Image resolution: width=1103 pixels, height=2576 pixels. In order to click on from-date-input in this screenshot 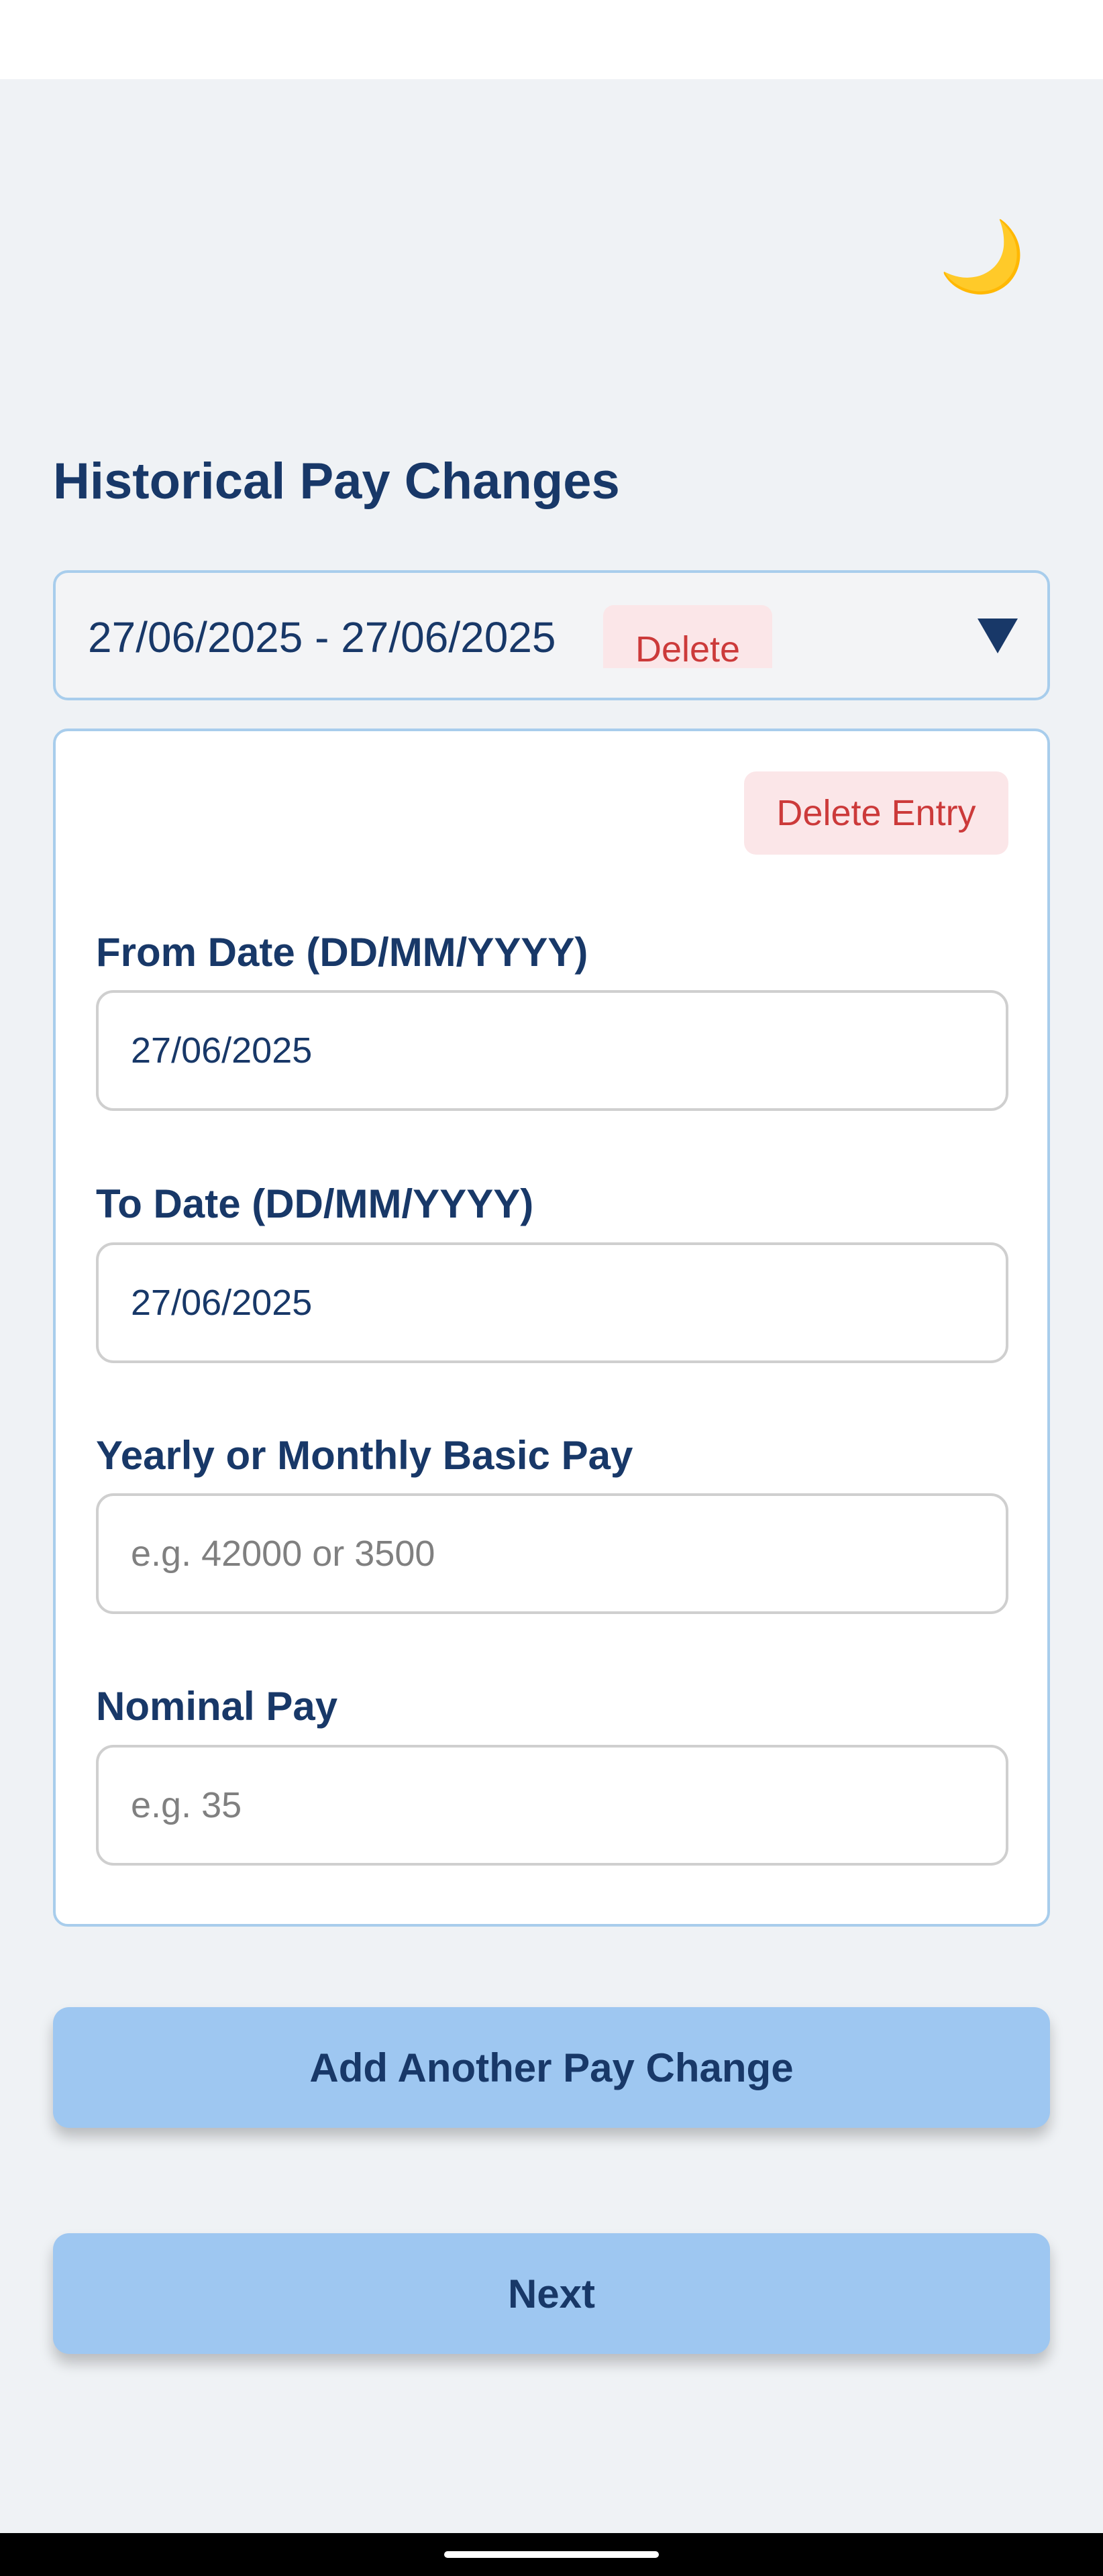, I will do `click(552, 1050)`.